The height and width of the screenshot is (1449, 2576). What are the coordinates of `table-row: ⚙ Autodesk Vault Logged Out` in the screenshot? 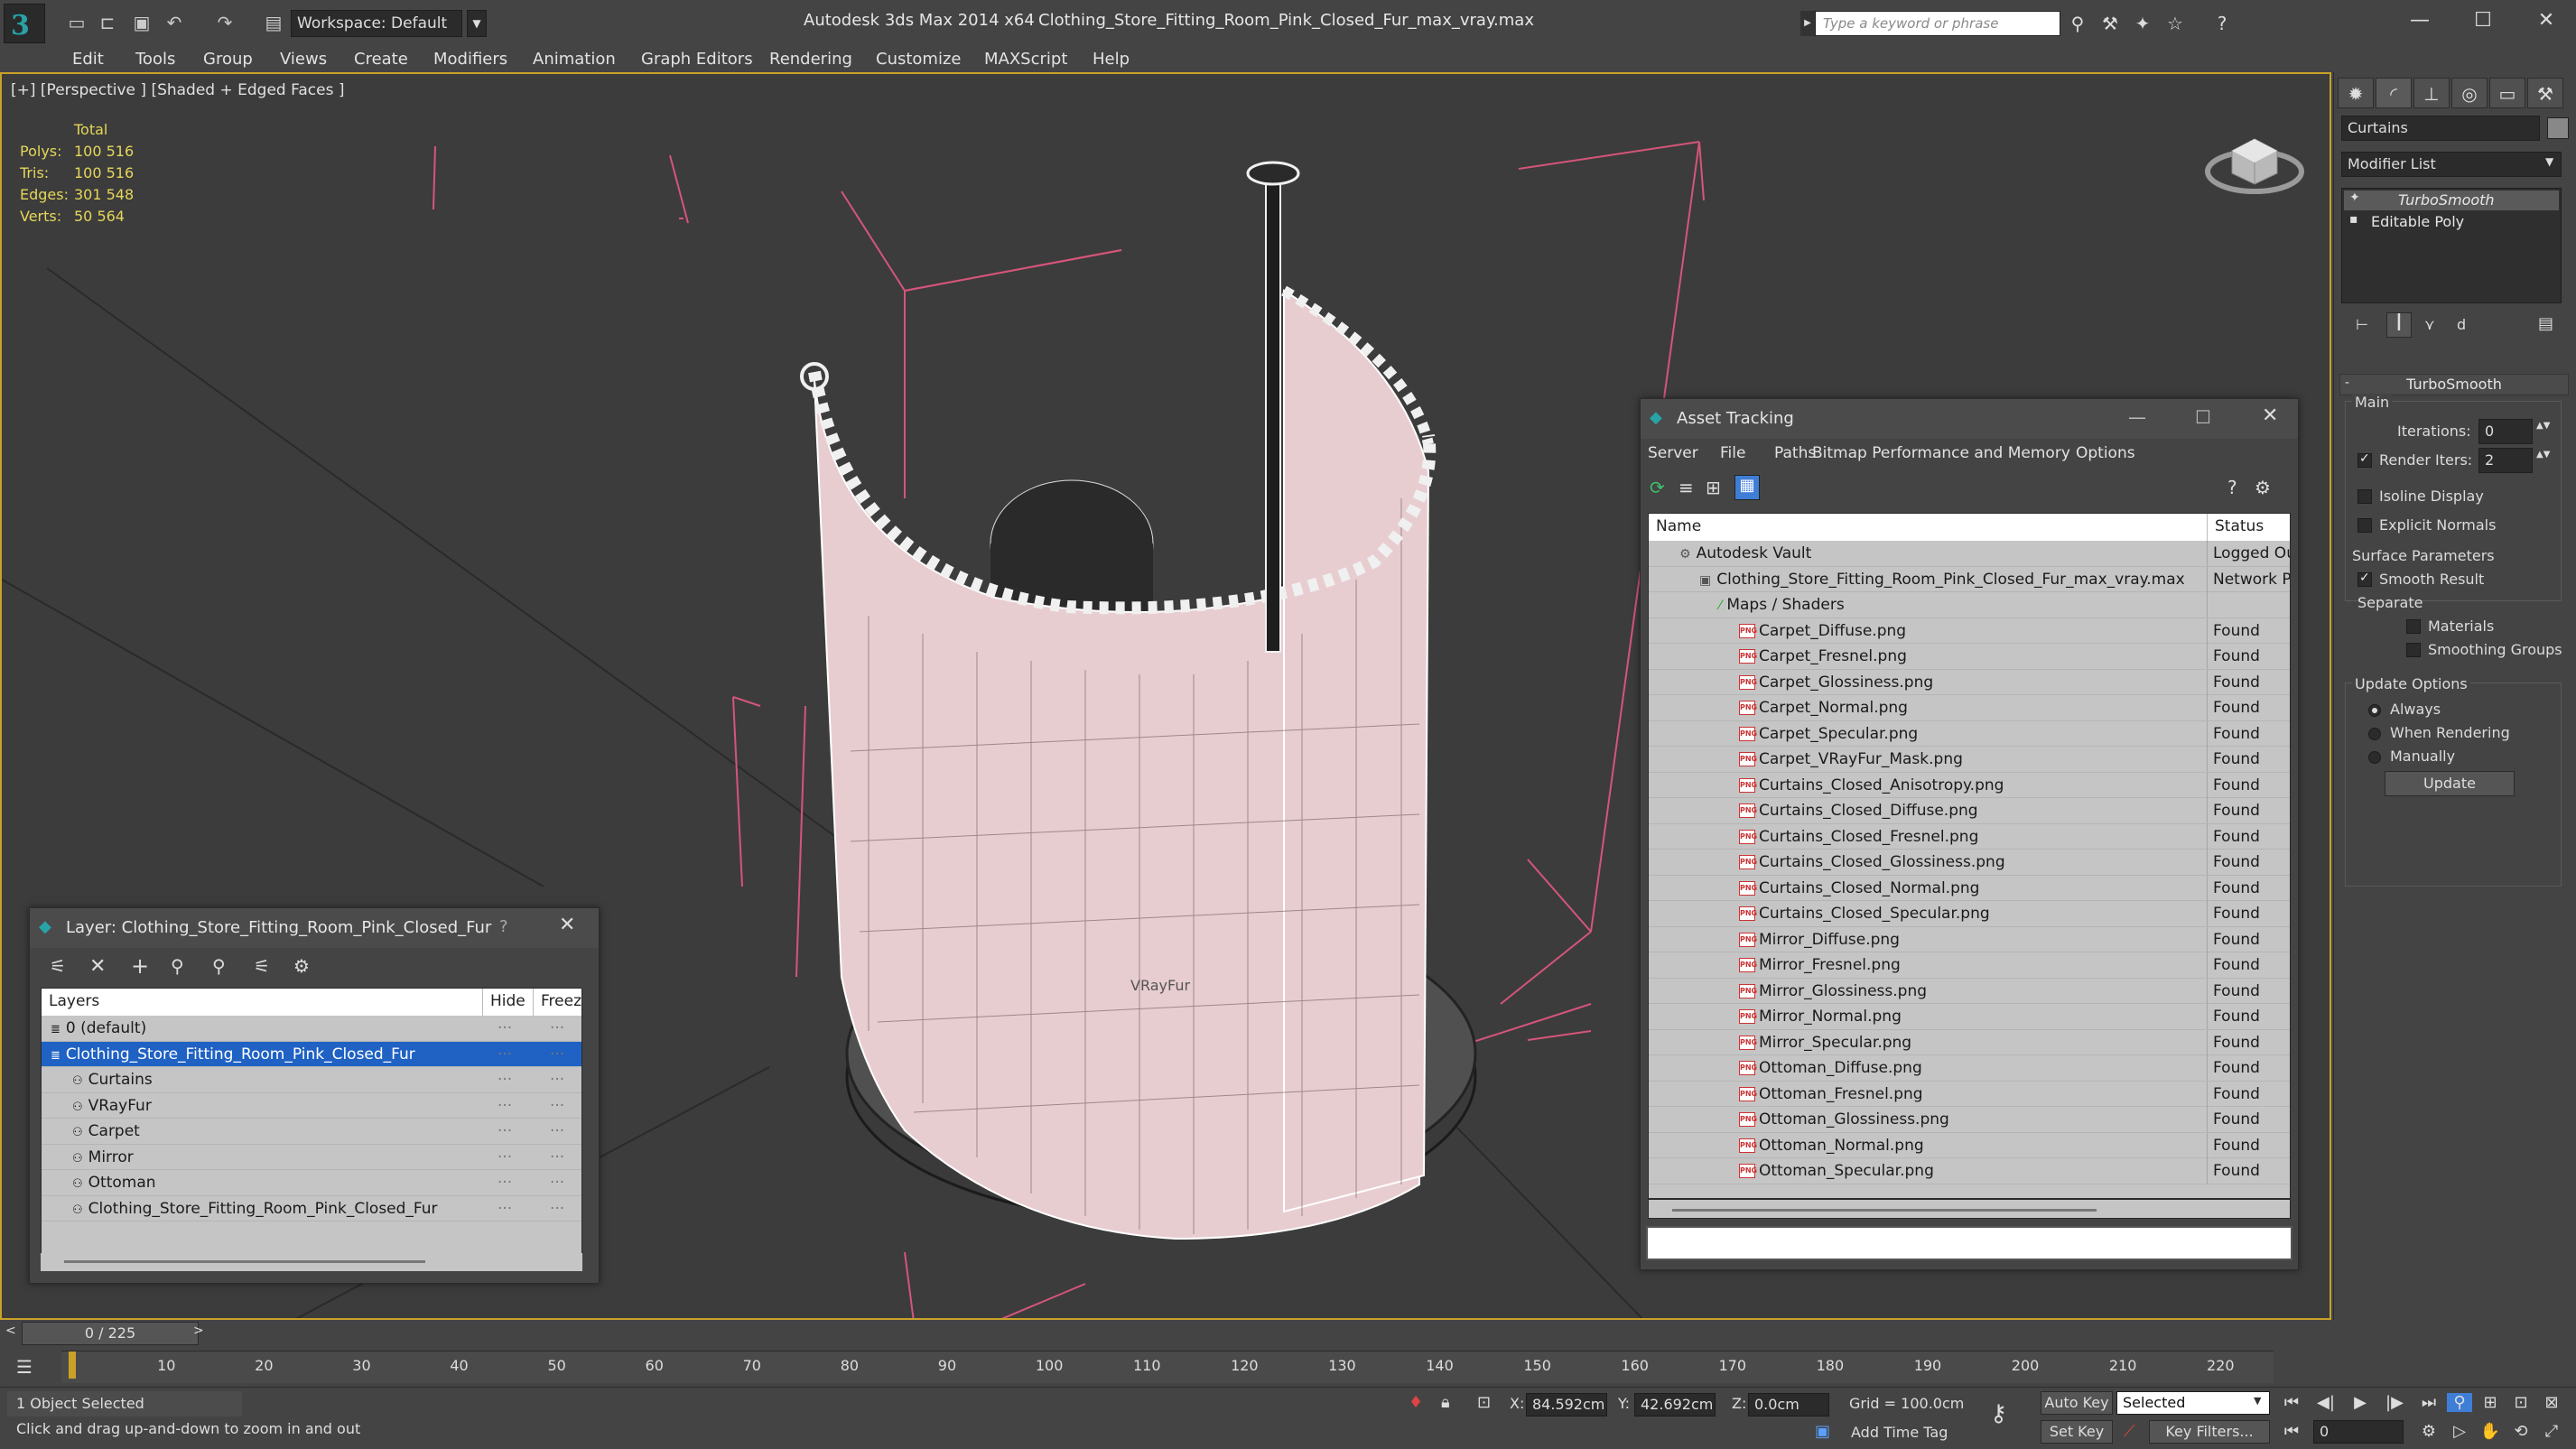 It's located at (1969, 554).